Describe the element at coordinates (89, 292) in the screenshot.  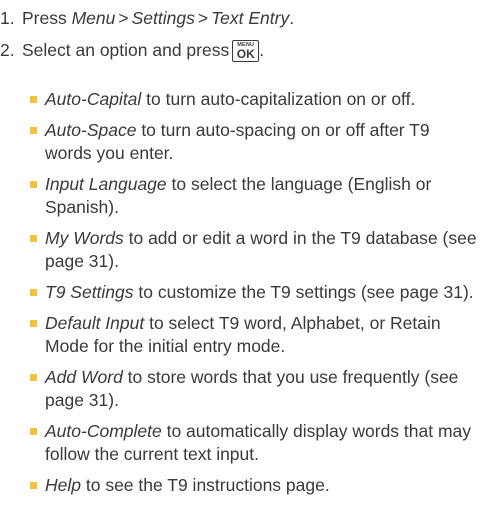
I see `option-term: T9 Settings` at that location.